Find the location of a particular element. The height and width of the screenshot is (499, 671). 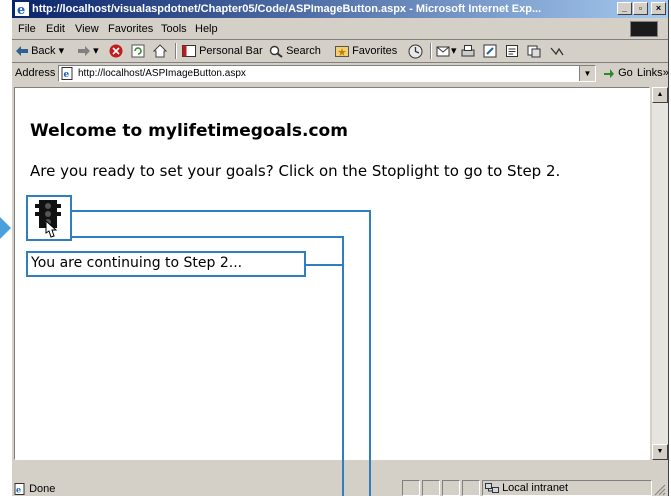

search-label: Search is located at coordinates (303, 51).